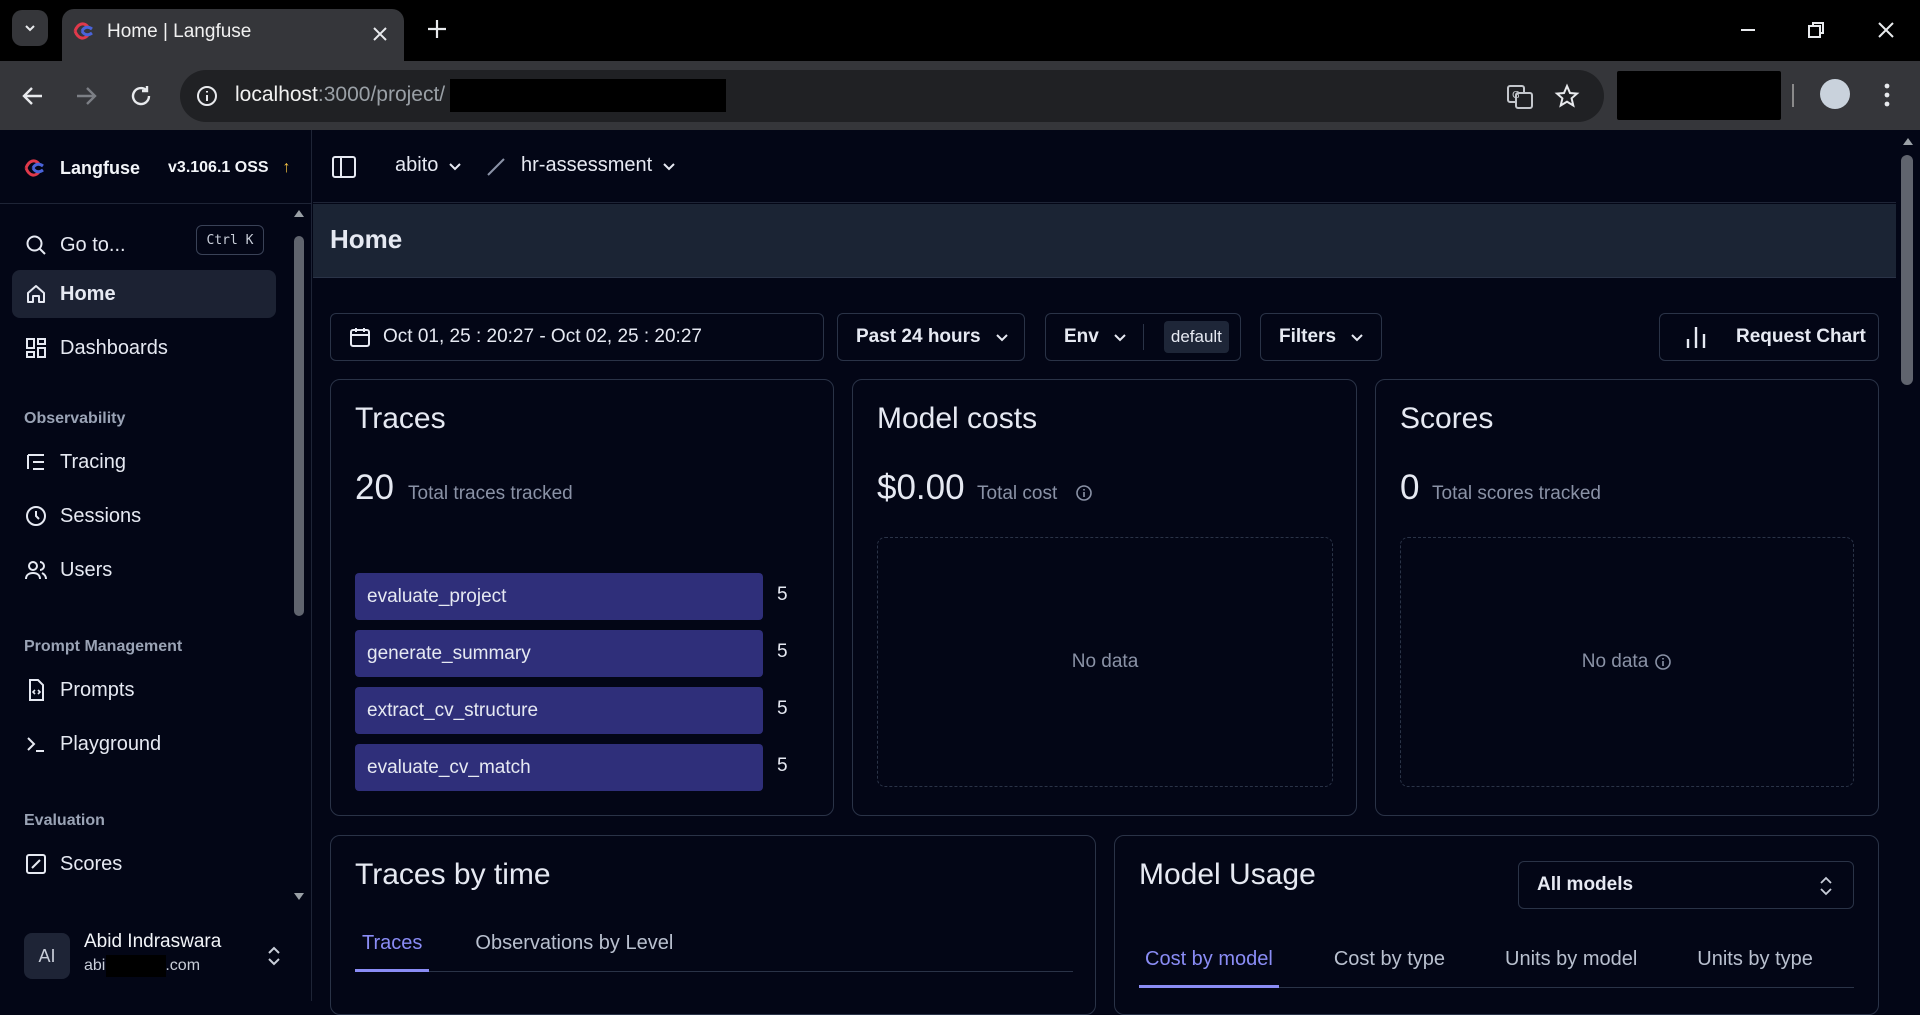 This screenshot has height=1015, width=1920. What do you see at coordinates (1886, 30) in the screenshot?
I see `close-window-icon` at bounding box center [1886, 30].